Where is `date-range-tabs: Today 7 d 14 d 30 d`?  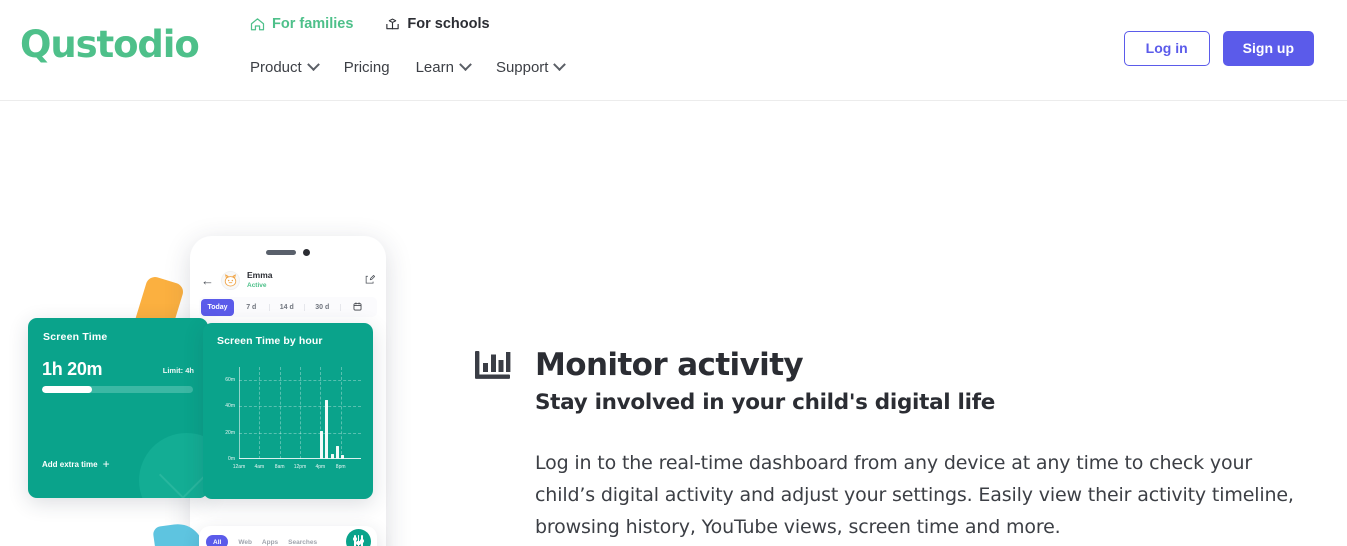 date-range-tabs: Today 7 d 14 d 30 d is located at coordinates (288, 307).